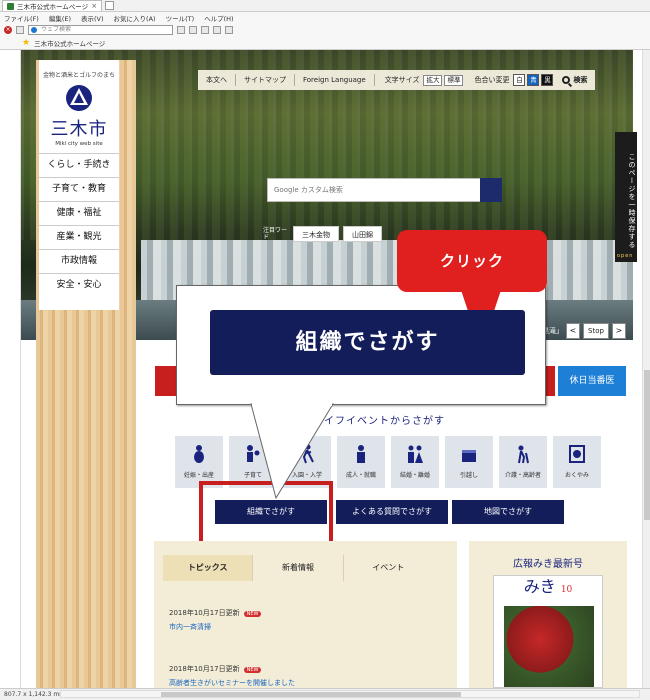  Describe the element at coordinates (454, 80) in the screenshot. I see `font-standard-button: 標準` at that location.